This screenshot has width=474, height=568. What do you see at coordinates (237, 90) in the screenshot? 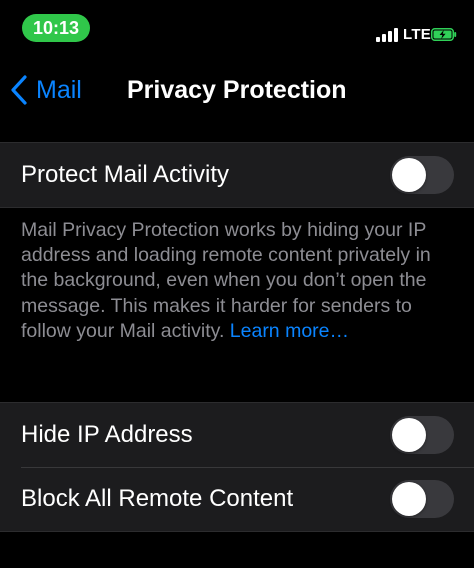
I see `page-title: Privacy Protection` at bounding box center [237, 90].